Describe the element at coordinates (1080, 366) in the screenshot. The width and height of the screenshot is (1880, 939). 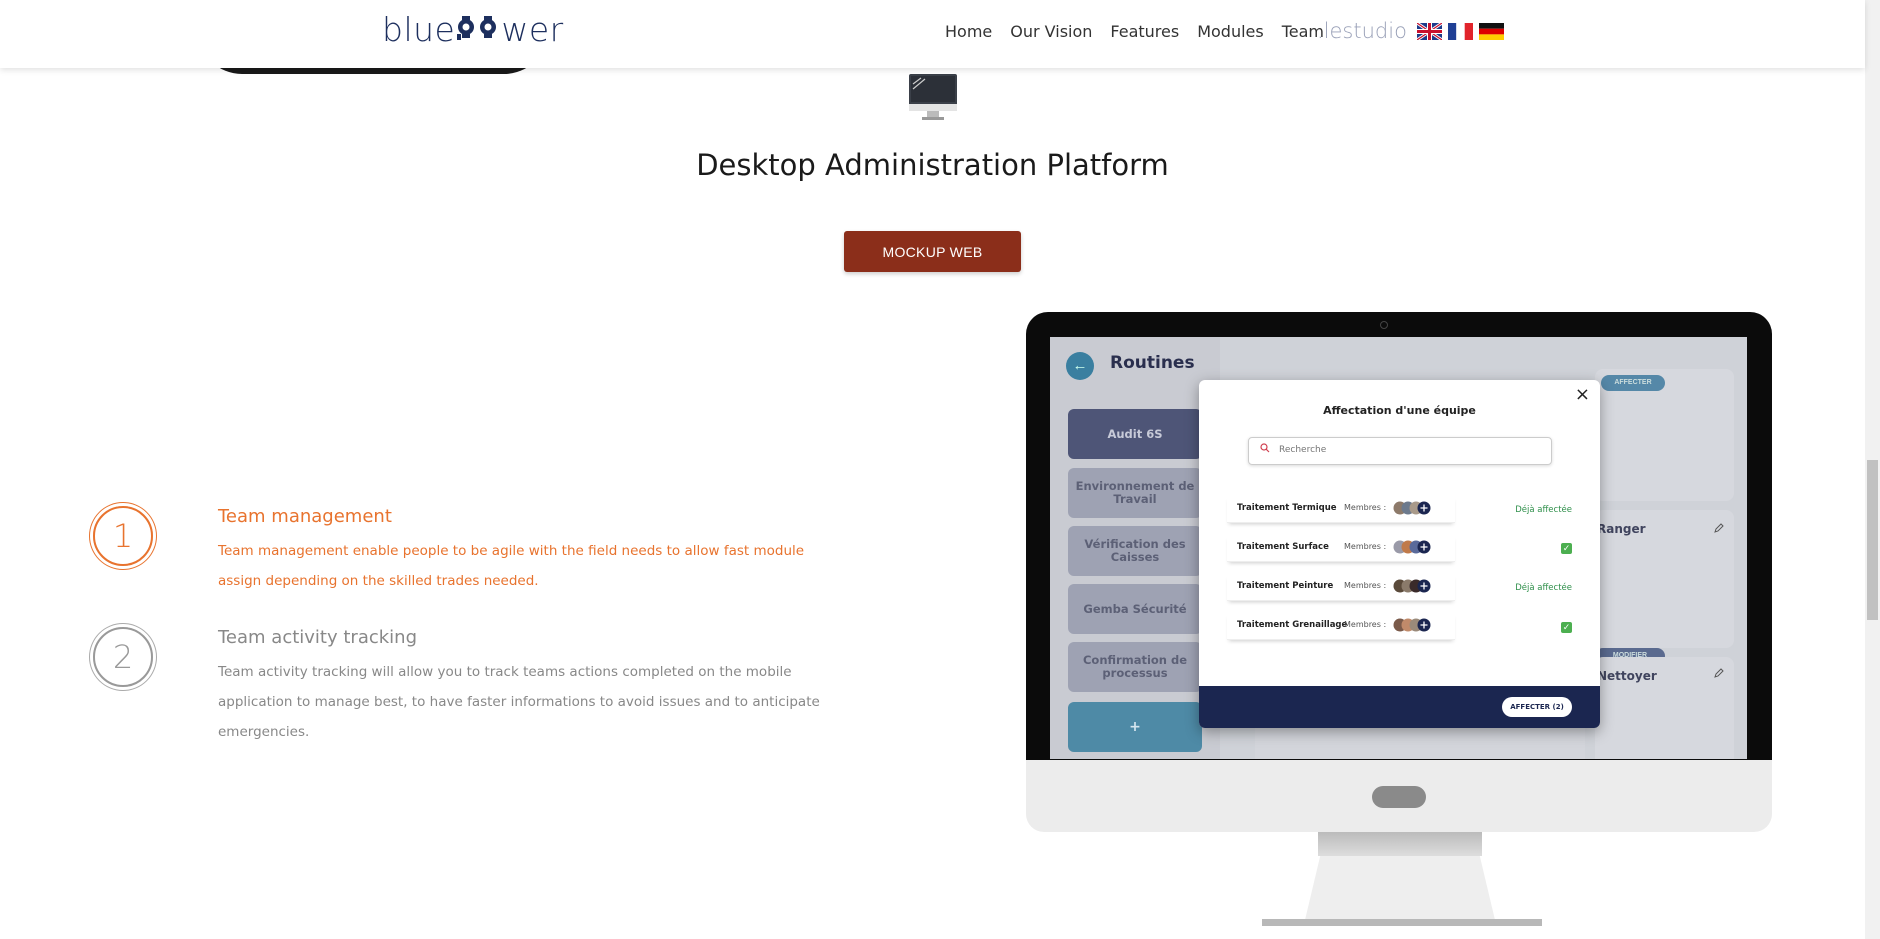
I see `back-arrow-icon: ←` at that location.